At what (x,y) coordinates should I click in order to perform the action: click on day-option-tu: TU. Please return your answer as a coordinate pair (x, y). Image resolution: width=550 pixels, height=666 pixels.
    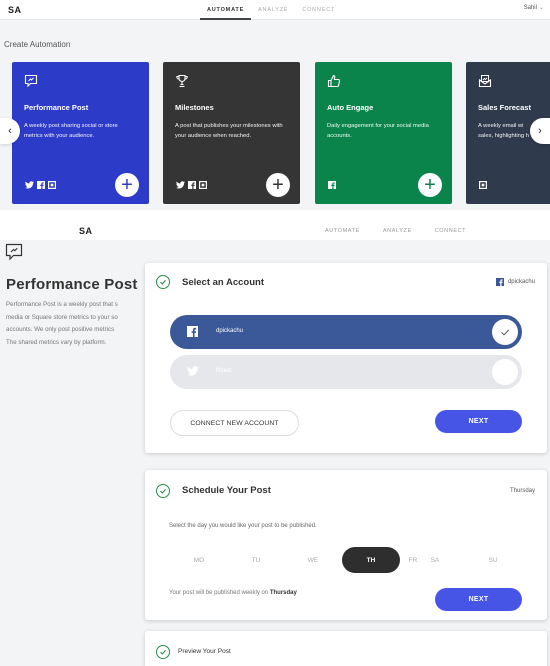
    Looking at the image, I should click on (256, 560).